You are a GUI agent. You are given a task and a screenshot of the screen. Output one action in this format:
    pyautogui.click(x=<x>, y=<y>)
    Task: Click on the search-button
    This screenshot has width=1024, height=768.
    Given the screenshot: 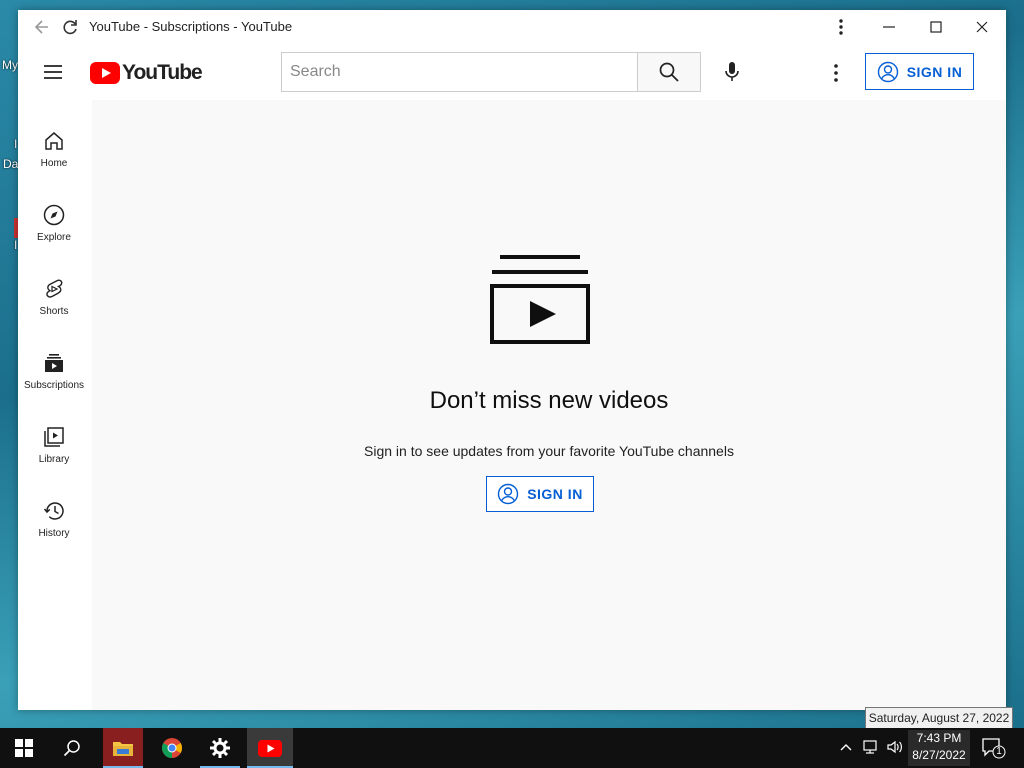 What is the action you would take?
    pyautogui.click(x=669, y=72)
    